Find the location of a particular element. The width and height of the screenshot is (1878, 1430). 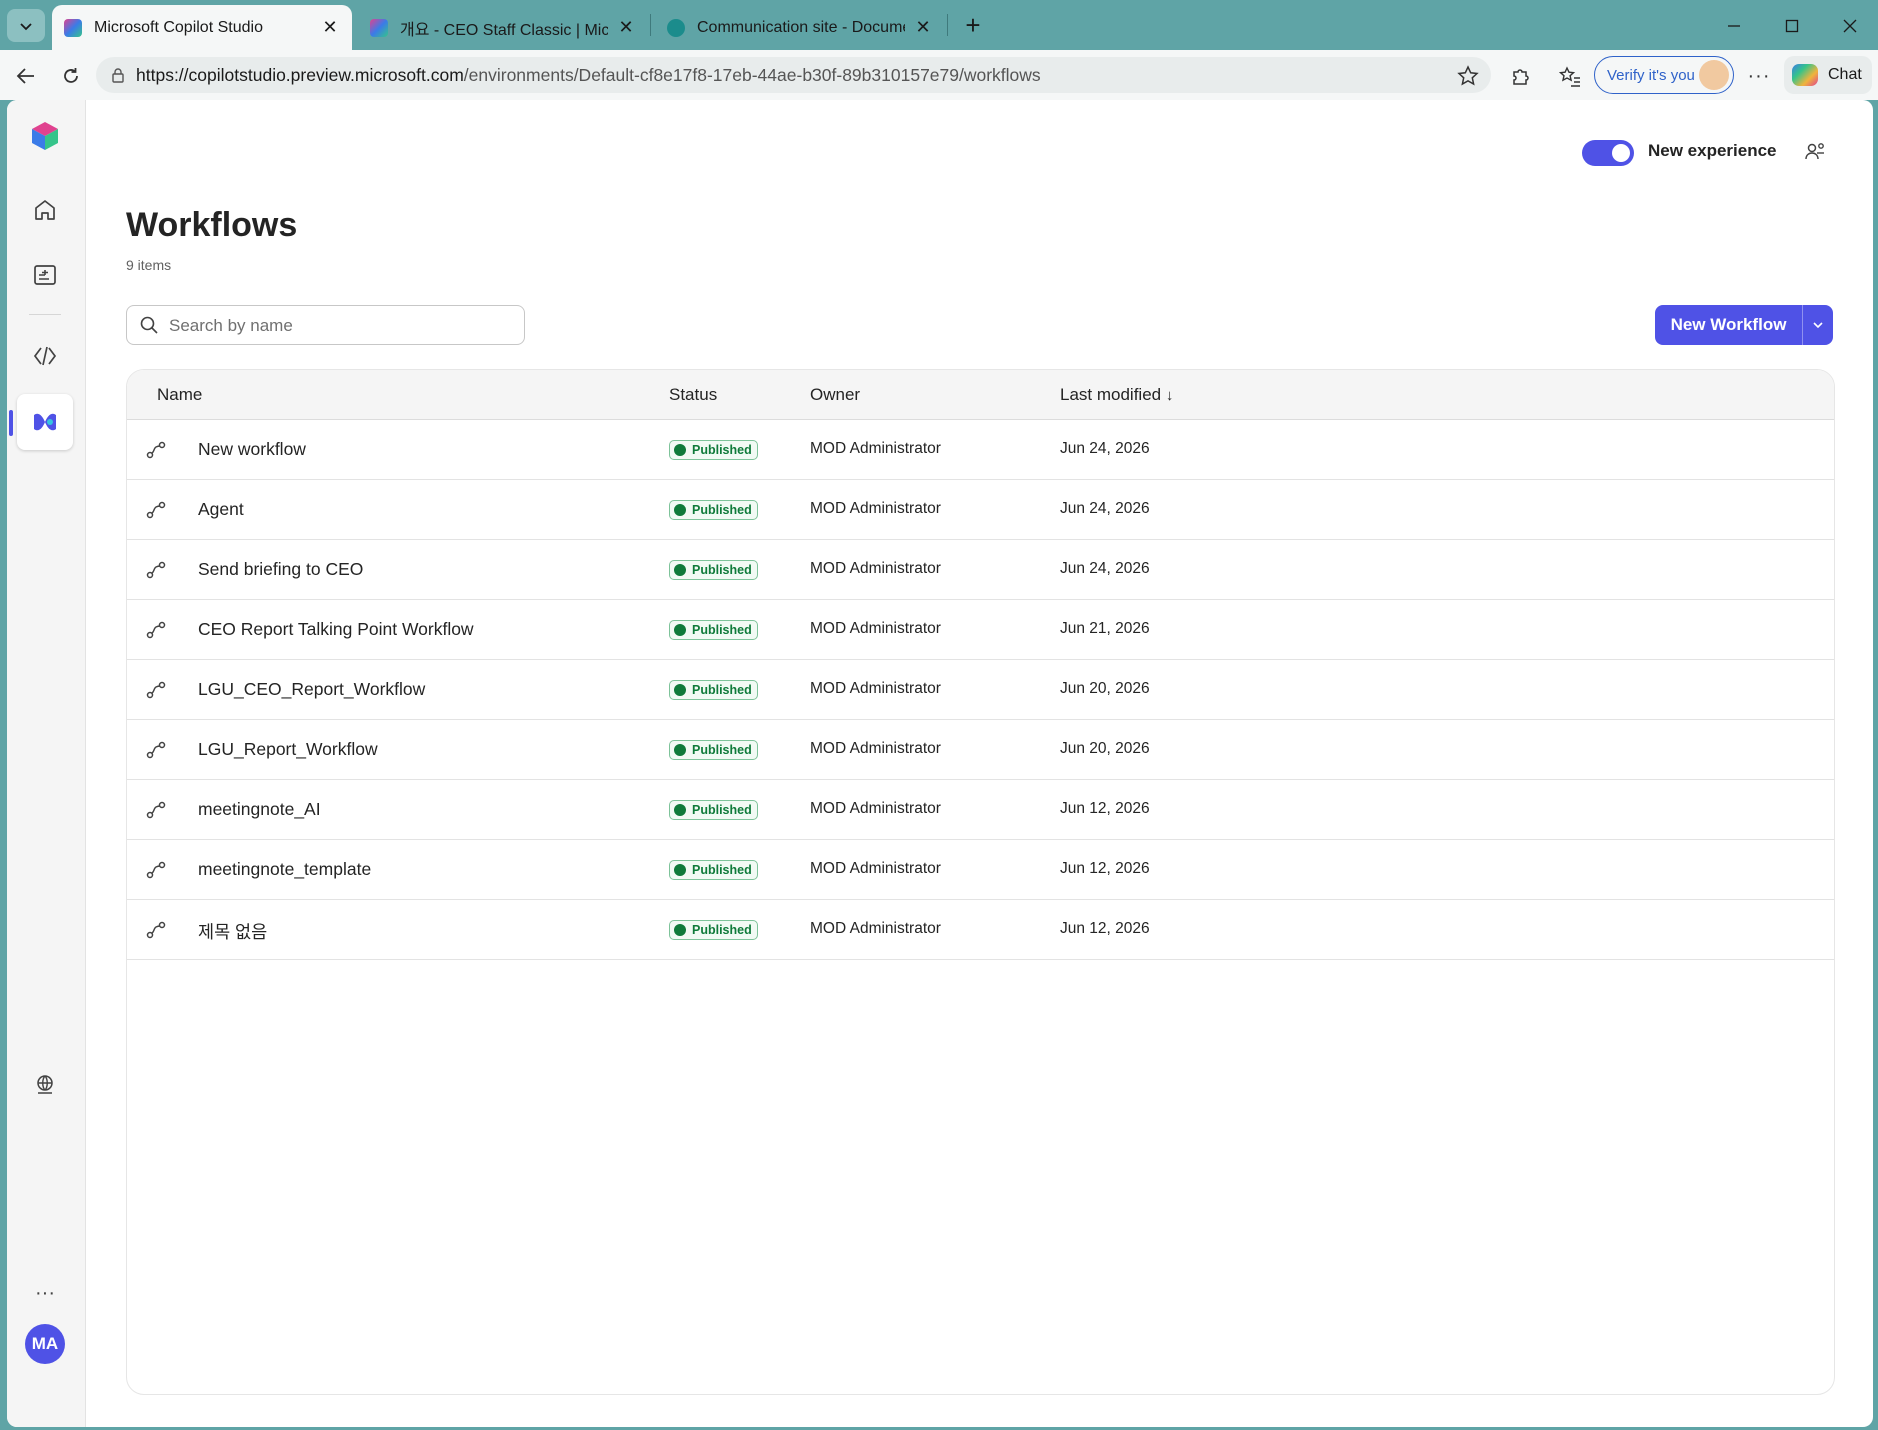

new-tab-button: + is located at coordinates (973, 25).